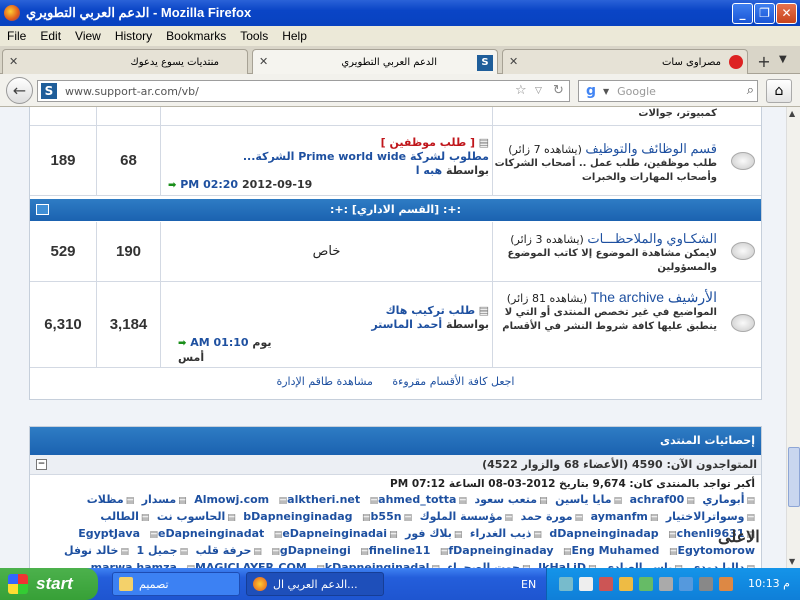 The width and height of the screenshot is (800, 600). Describe the element at coordinates (625, 516) in the screenshot. I see `online-member-link: aymanfm` at that location.